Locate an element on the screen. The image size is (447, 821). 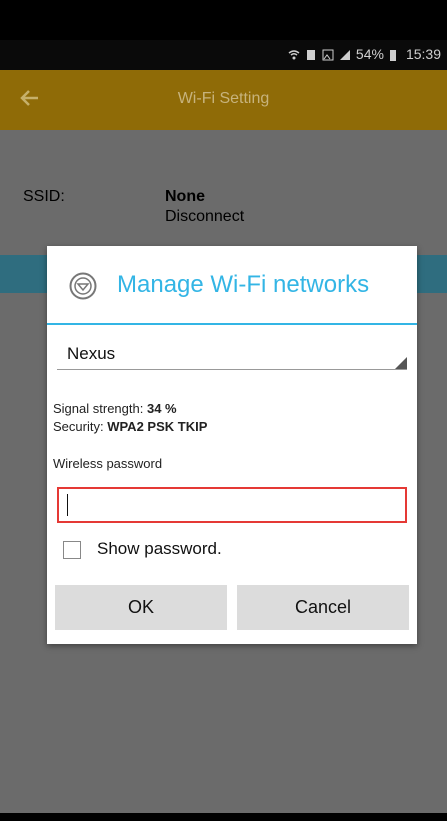
ssid-value: None is located at coordinates (185, 196).